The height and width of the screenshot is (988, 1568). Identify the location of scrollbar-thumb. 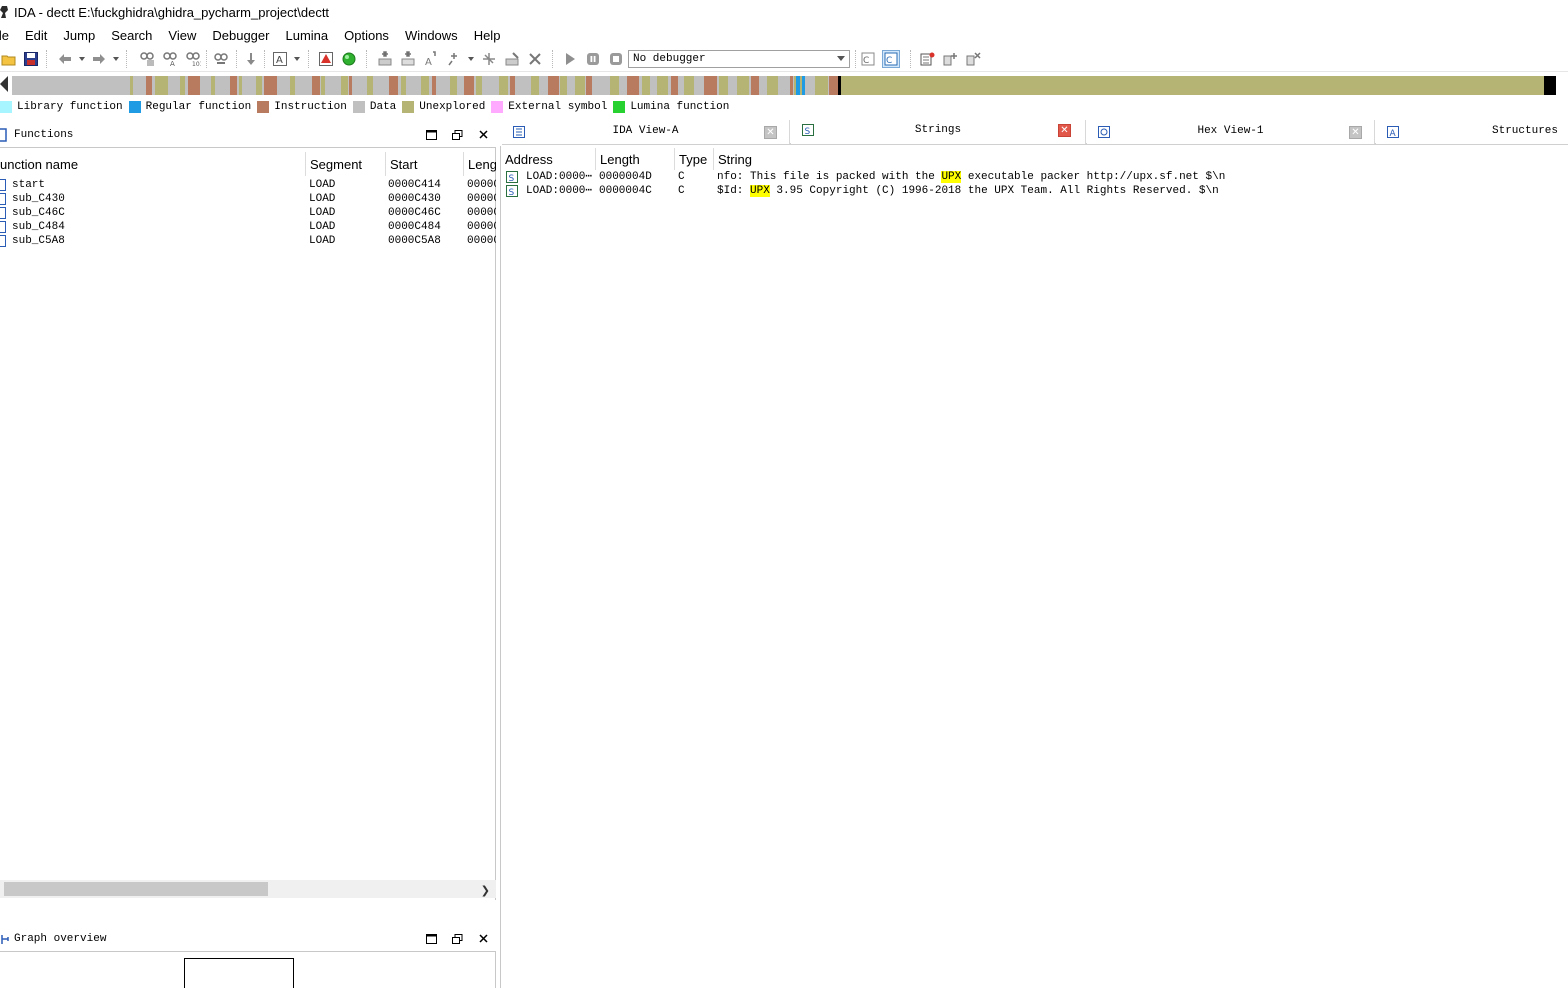
(136, 889).